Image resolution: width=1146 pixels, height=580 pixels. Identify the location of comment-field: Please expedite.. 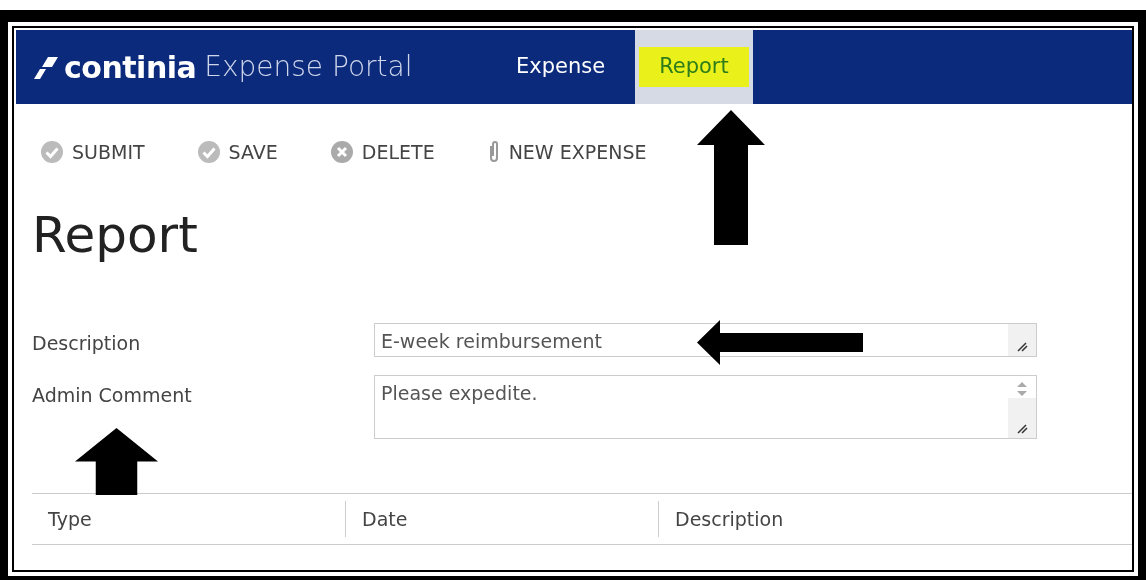
(705, 407).